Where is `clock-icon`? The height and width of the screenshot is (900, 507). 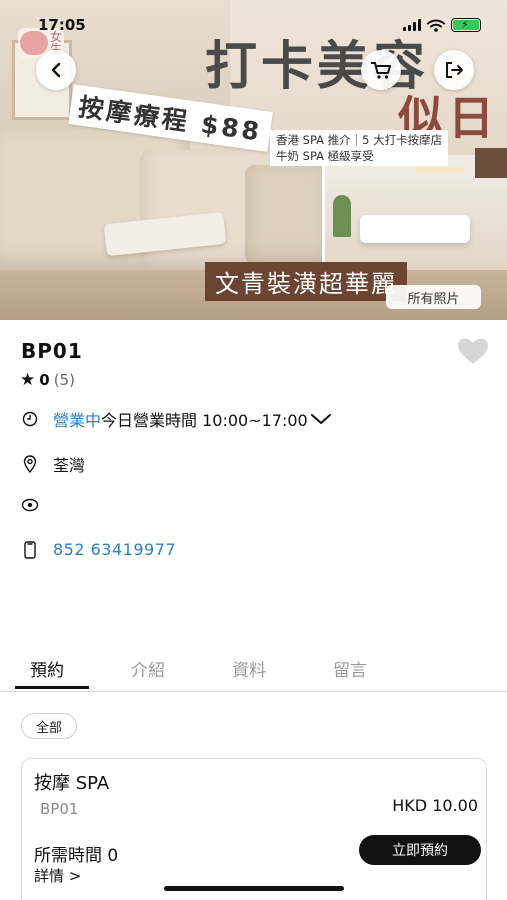 clock-icon is located at coordinates (30, 419).